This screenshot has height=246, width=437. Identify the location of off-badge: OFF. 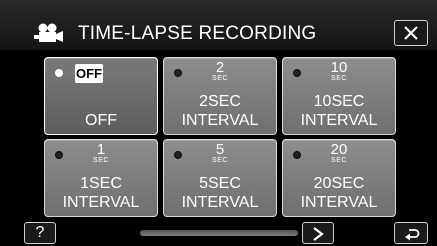
(89, 73).